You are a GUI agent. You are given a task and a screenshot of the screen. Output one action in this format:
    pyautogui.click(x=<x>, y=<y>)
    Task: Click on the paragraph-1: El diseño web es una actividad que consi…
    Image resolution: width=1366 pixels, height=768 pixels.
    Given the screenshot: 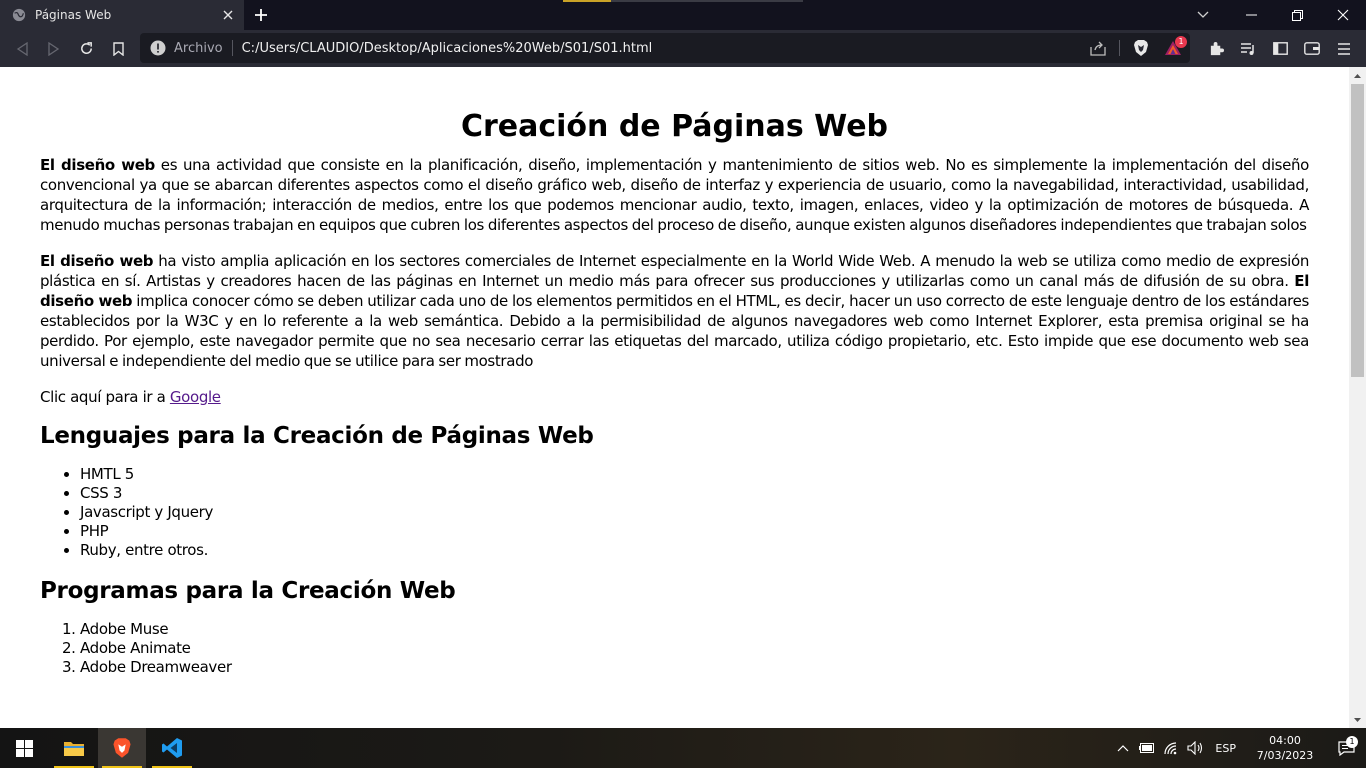 What is the action you would take?
    pyautogui.click(x=674, y=195)
    